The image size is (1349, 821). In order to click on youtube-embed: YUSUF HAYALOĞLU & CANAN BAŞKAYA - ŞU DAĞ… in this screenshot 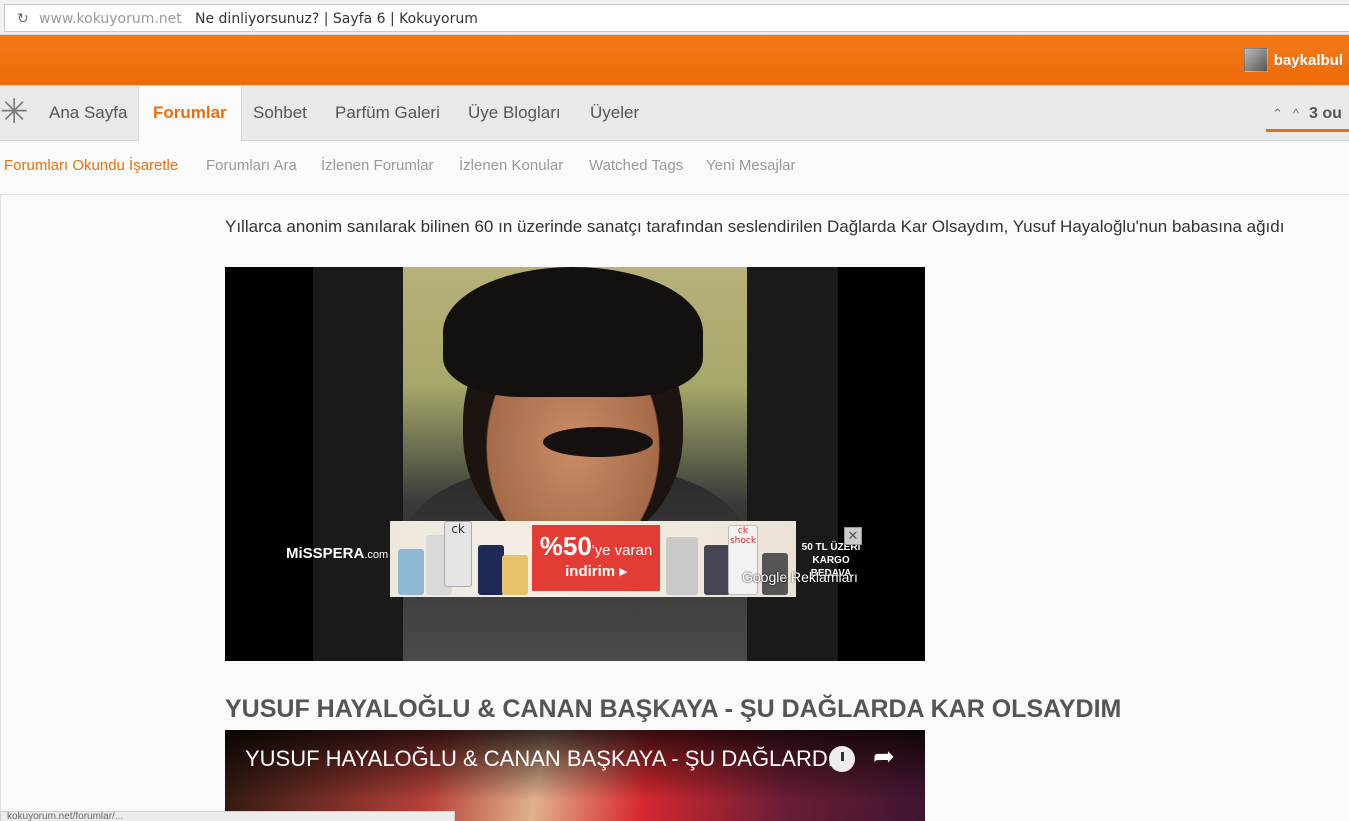, I will do `click(575, 775)`.